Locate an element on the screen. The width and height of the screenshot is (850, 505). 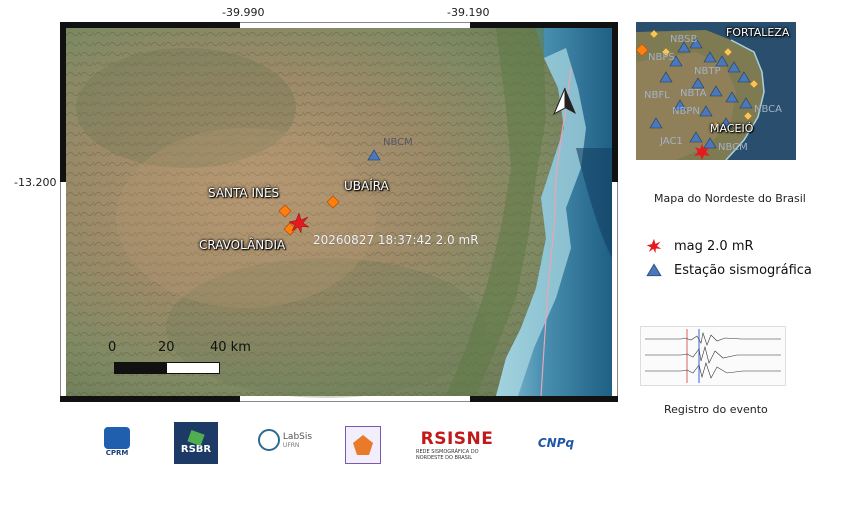
legend-item-station: Estação sismográfica is located at coordinates (729, 270).